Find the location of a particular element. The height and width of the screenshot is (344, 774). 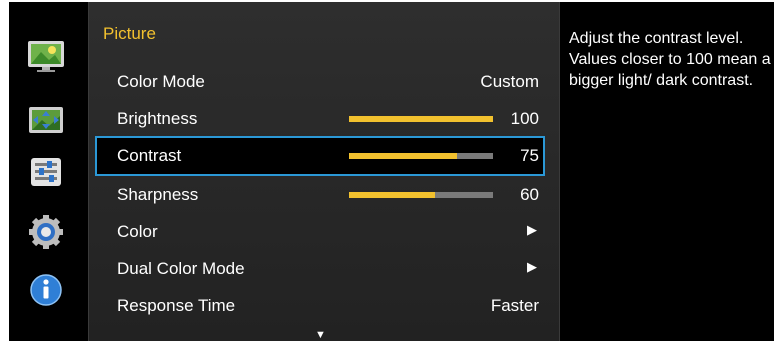

menu-item-response-time: Response Time Faster is located at coordinates (320, 306).